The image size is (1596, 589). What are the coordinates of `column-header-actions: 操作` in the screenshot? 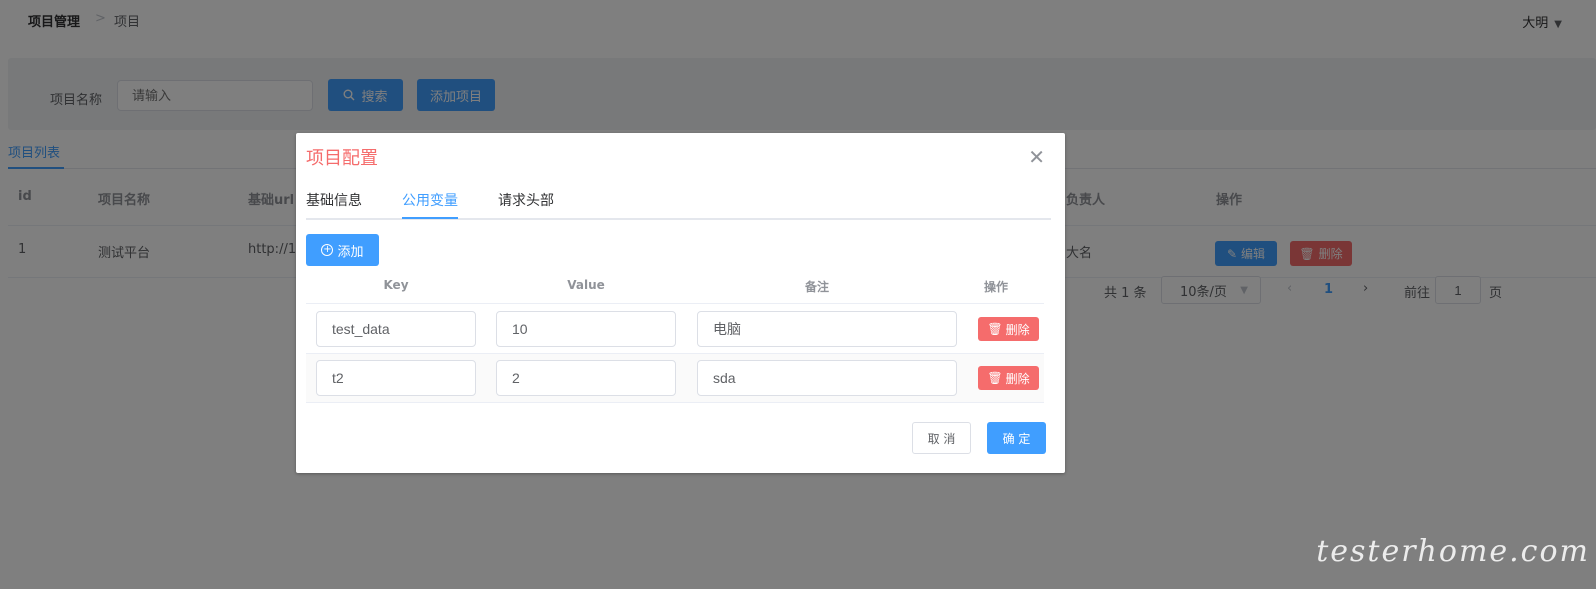 It's located at (995, 287).